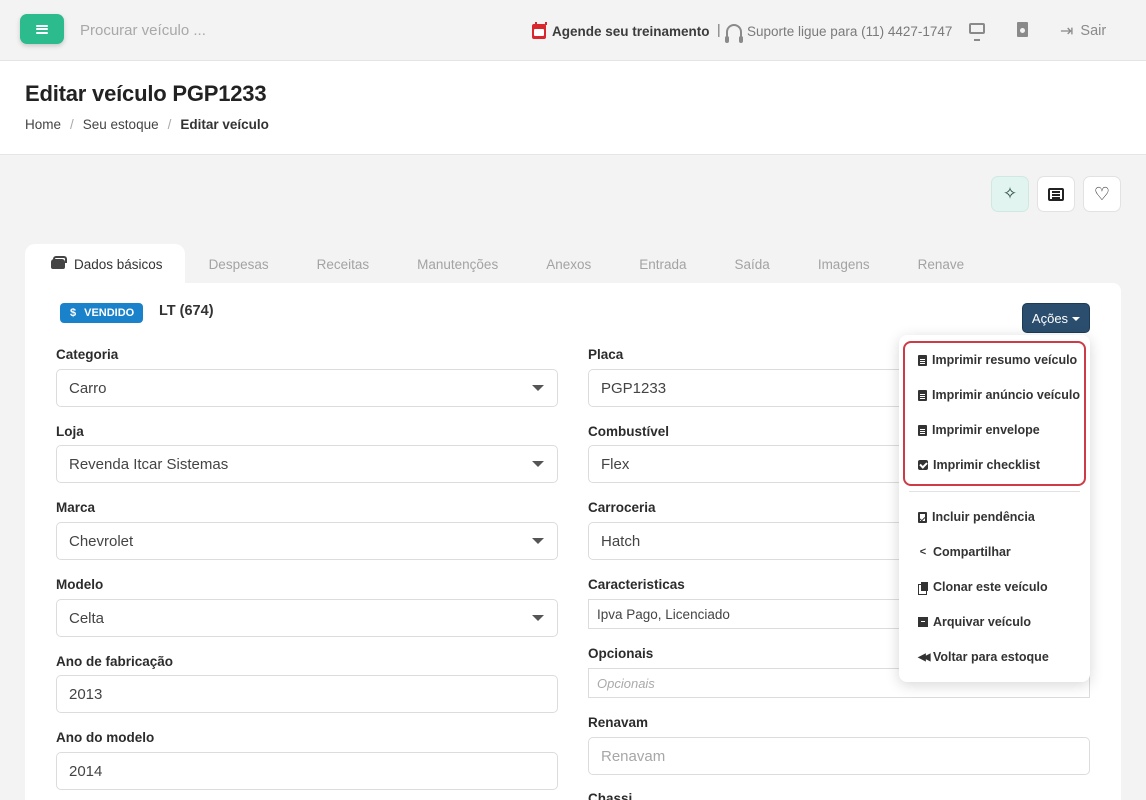 This screenshot has width=1146, height=800. Describe the element at coordinates (1005, 360) in the screenshot. I see `menu-item-label: Imprimir resumo veículo` at that location.